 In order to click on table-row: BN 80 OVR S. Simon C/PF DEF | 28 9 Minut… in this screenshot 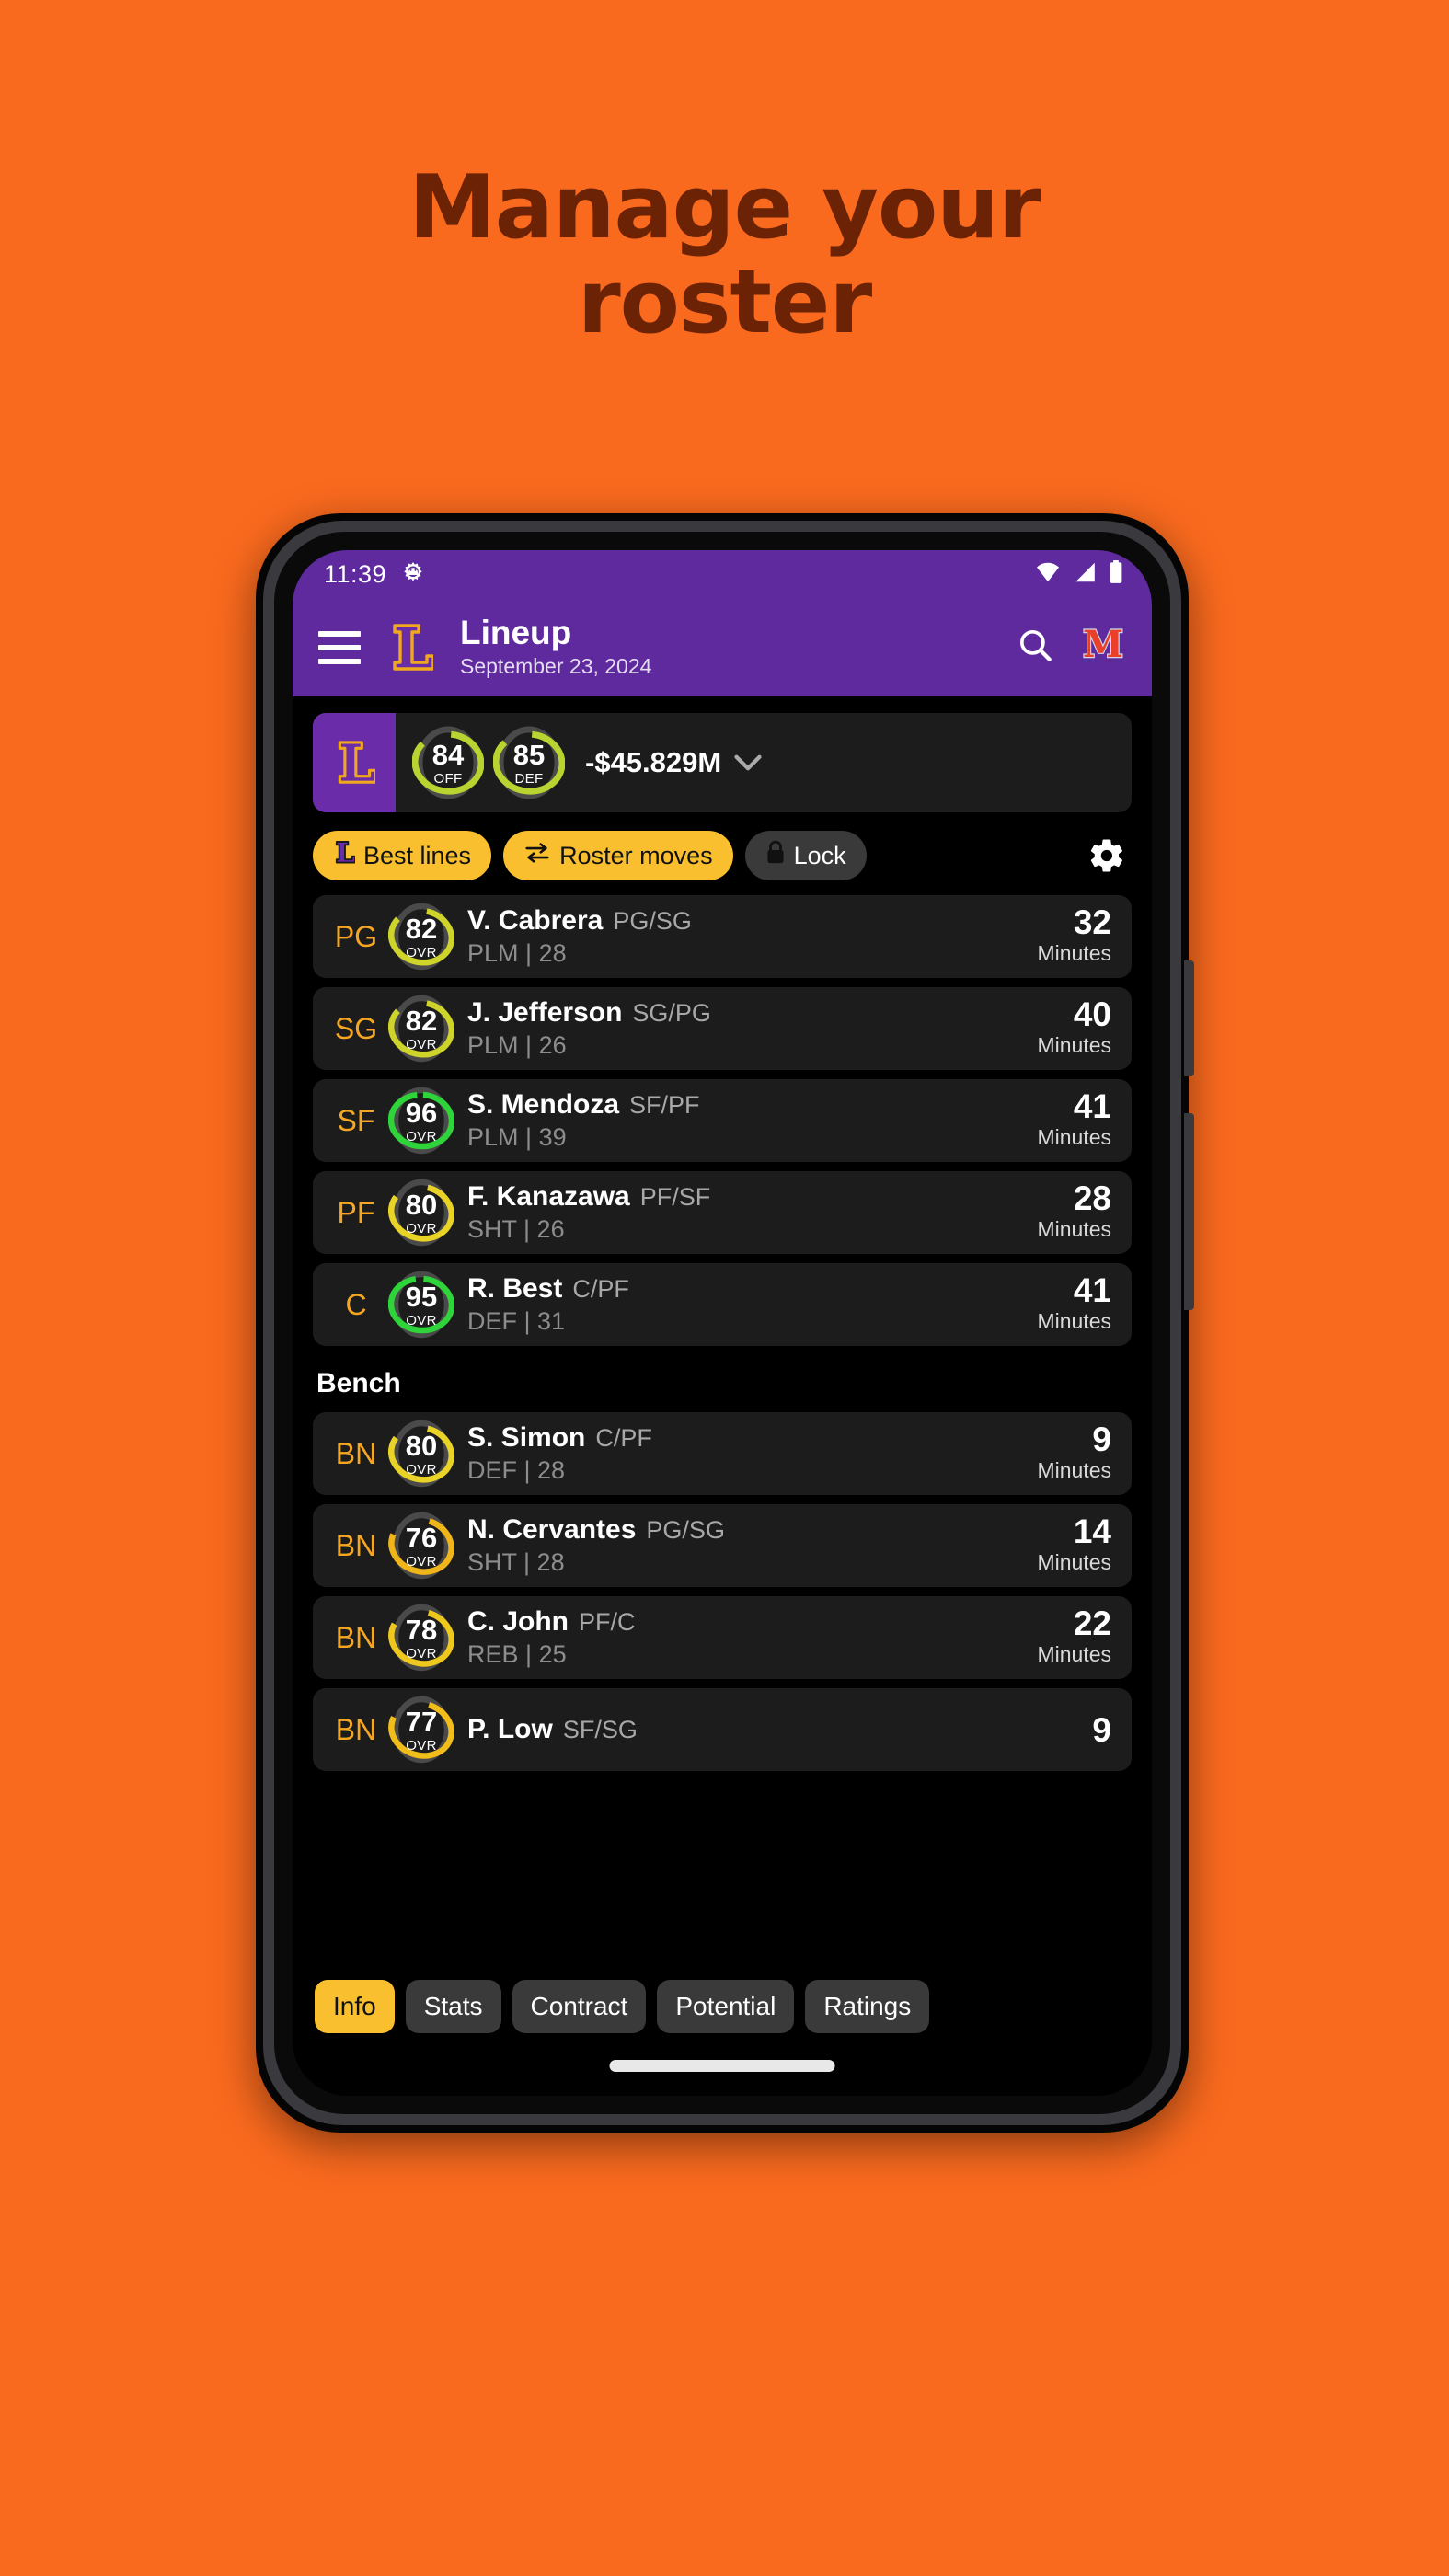, I will do `click(722, 1453)`.